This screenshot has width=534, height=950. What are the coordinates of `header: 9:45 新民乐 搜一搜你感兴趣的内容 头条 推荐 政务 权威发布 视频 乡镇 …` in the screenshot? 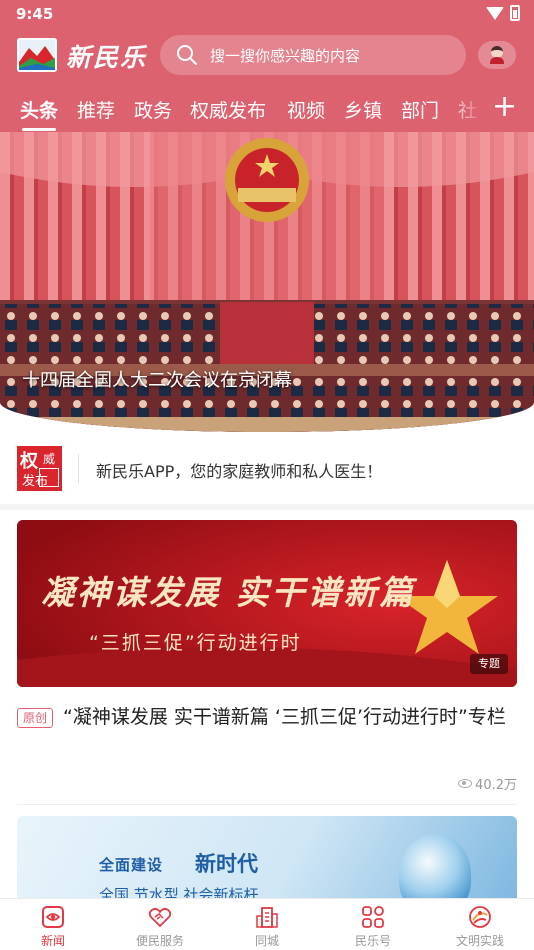 It's located at (267, 66).